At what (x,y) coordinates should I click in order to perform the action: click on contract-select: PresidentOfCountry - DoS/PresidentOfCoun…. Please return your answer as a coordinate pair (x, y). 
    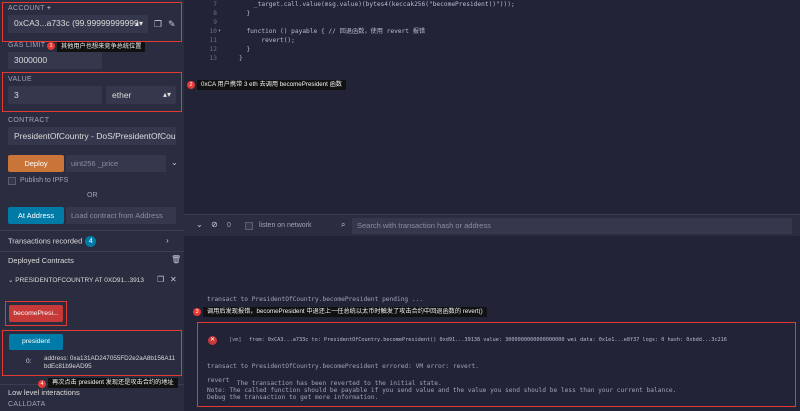
    Looking at the image, I should click on (92, 136).